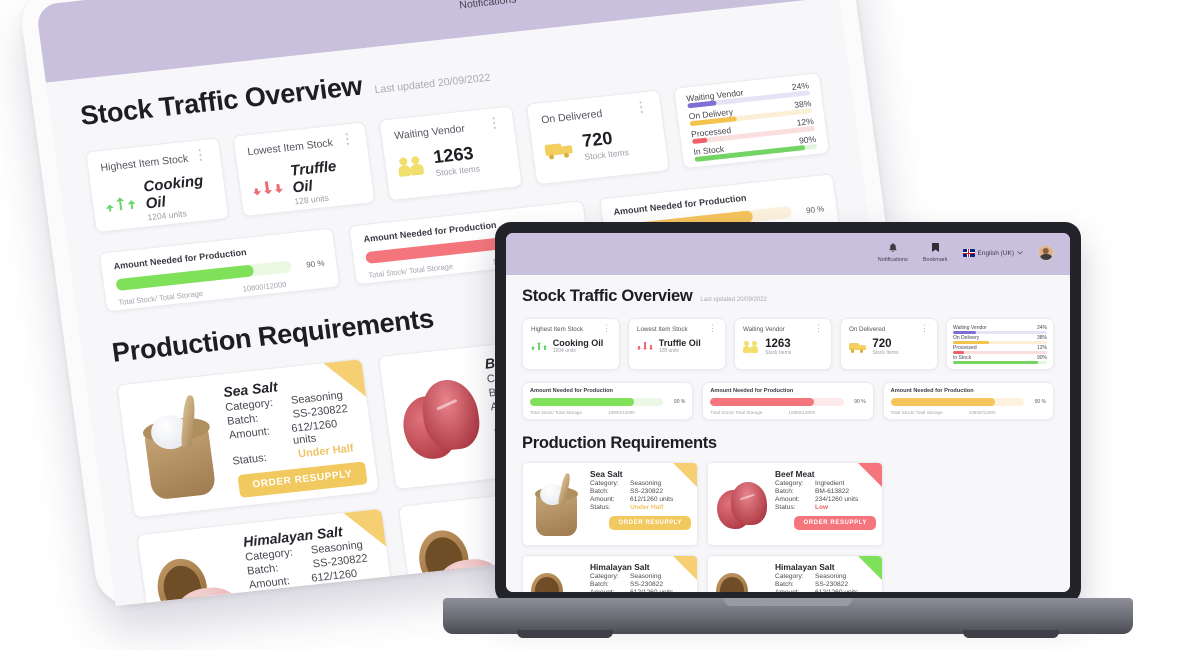  What do you see at coordinates (788, 254) in the screenshot?
I see `app-header: Notifications Bookmark English (UK)` at bounding box center [788, 254].